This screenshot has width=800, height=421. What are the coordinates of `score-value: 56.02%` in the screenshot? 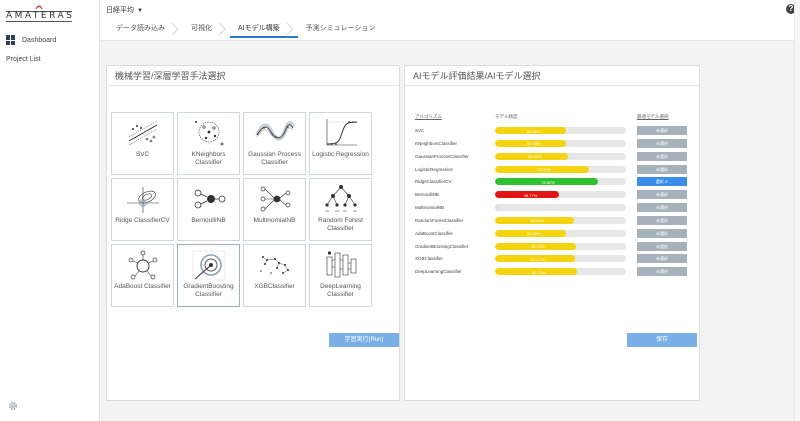 It's located at (535, 157).